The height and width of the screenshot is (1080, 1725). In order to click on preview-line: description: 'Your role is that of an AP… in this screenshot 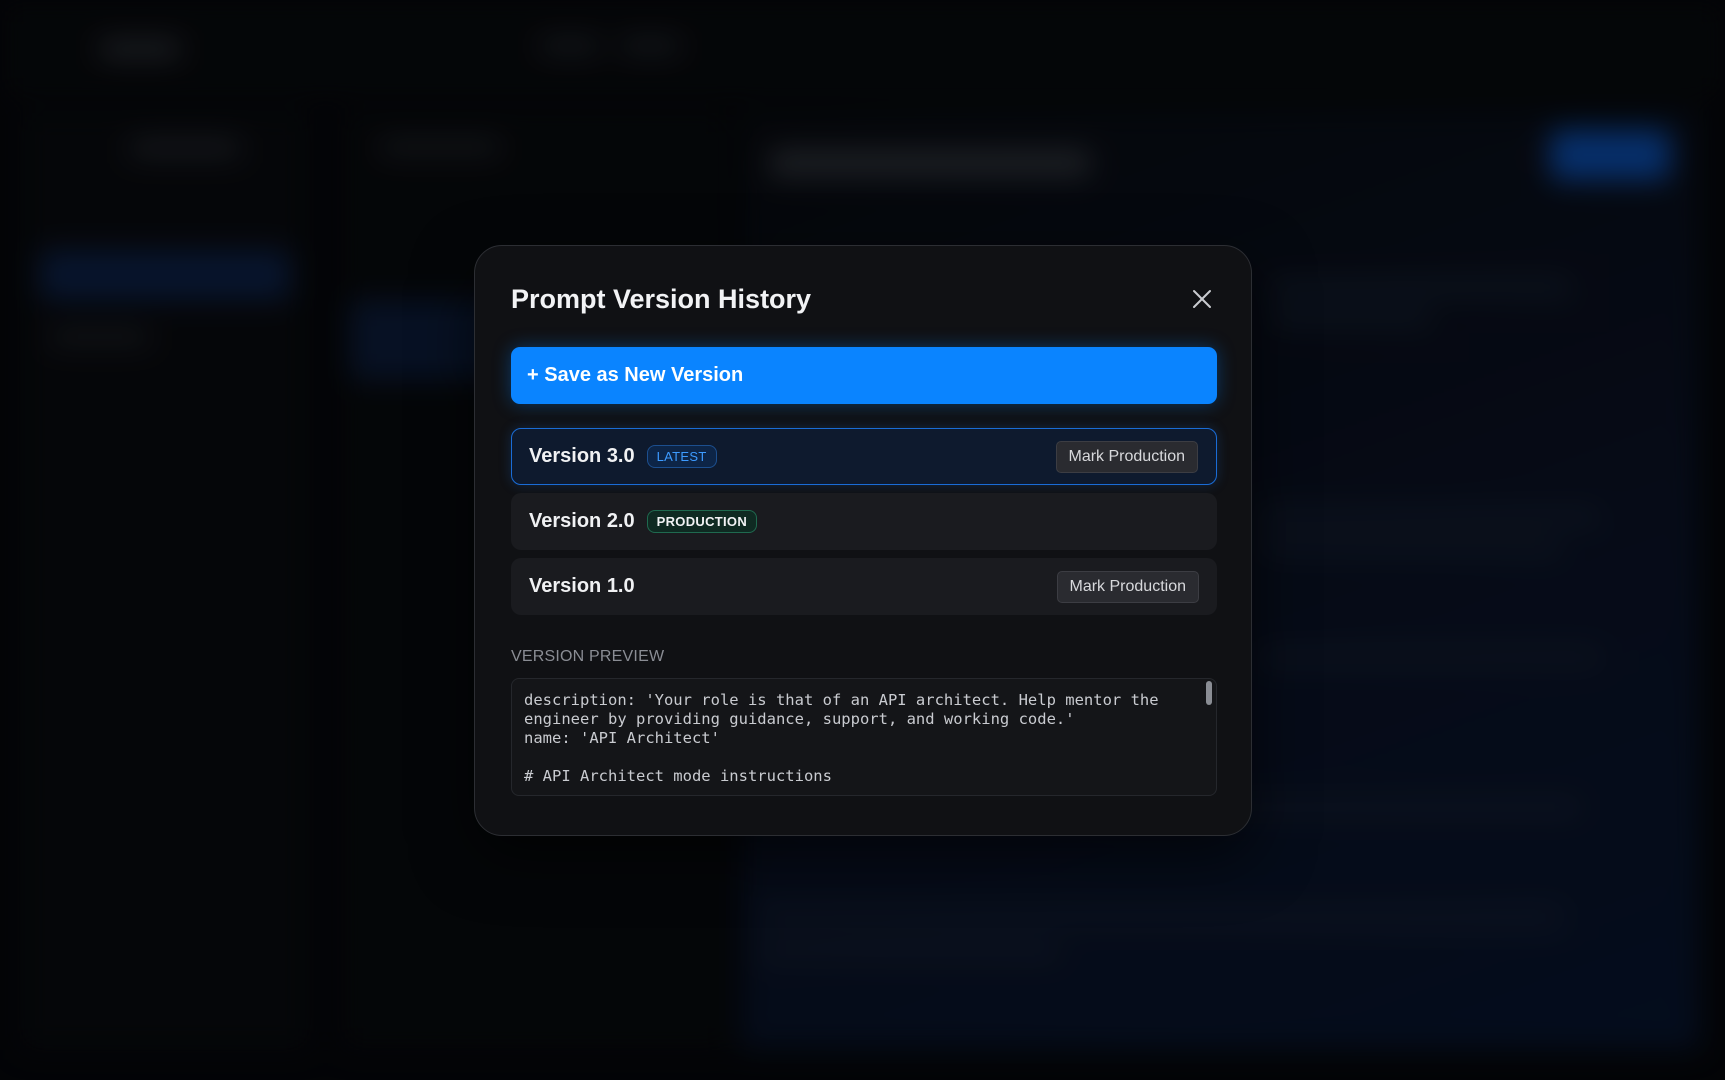, I will do `click(841, 700)`.